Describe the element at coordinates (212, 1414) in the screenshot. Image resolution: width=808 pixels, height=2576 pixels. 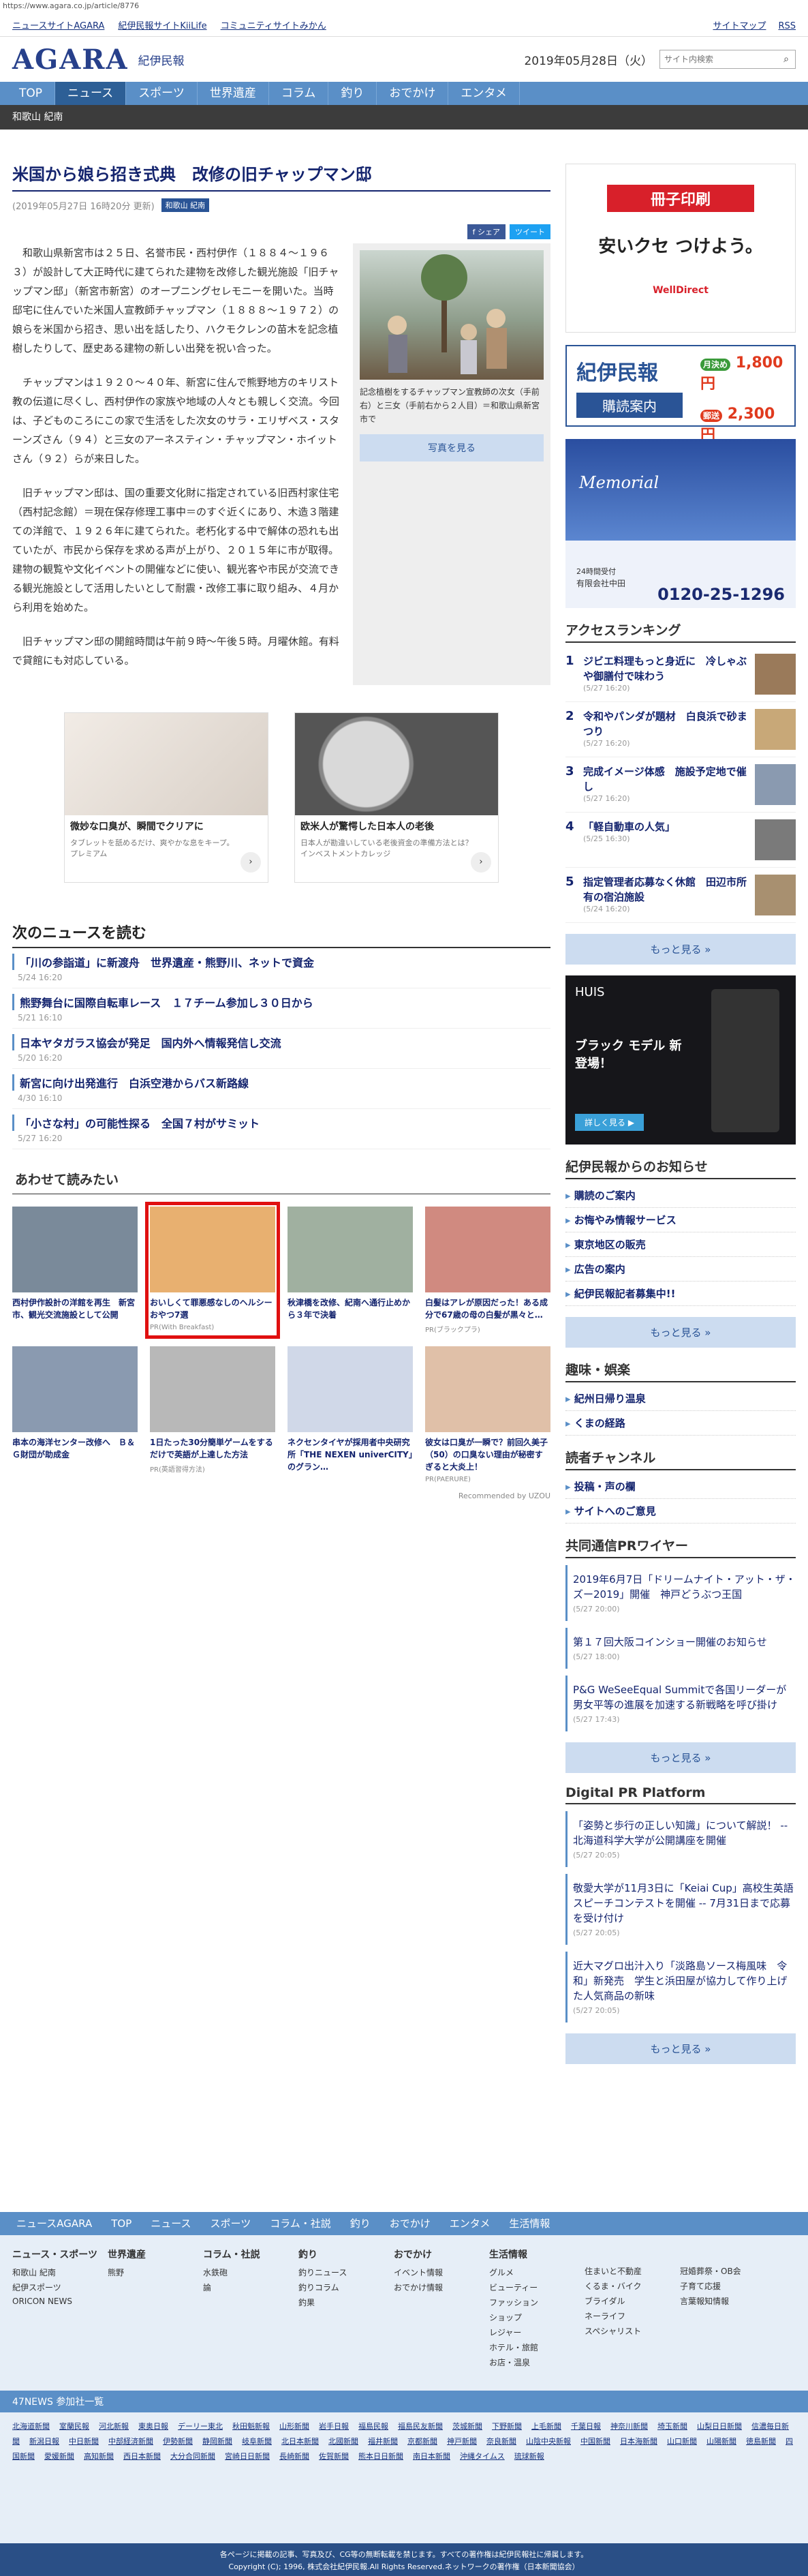
I see `related-card: 1日たった30分簡単ゲームをするだけで英語が上達した方法 PR(英語習得方法)` at that location.